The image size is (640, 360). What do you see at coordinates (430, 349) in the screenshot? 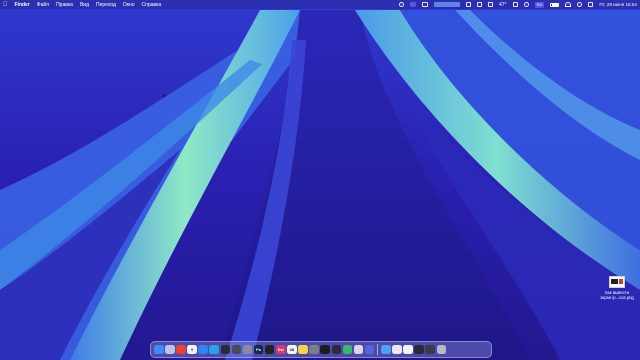
I see `screenshot-thumbnail-icon` at bounding box center [430, 349].